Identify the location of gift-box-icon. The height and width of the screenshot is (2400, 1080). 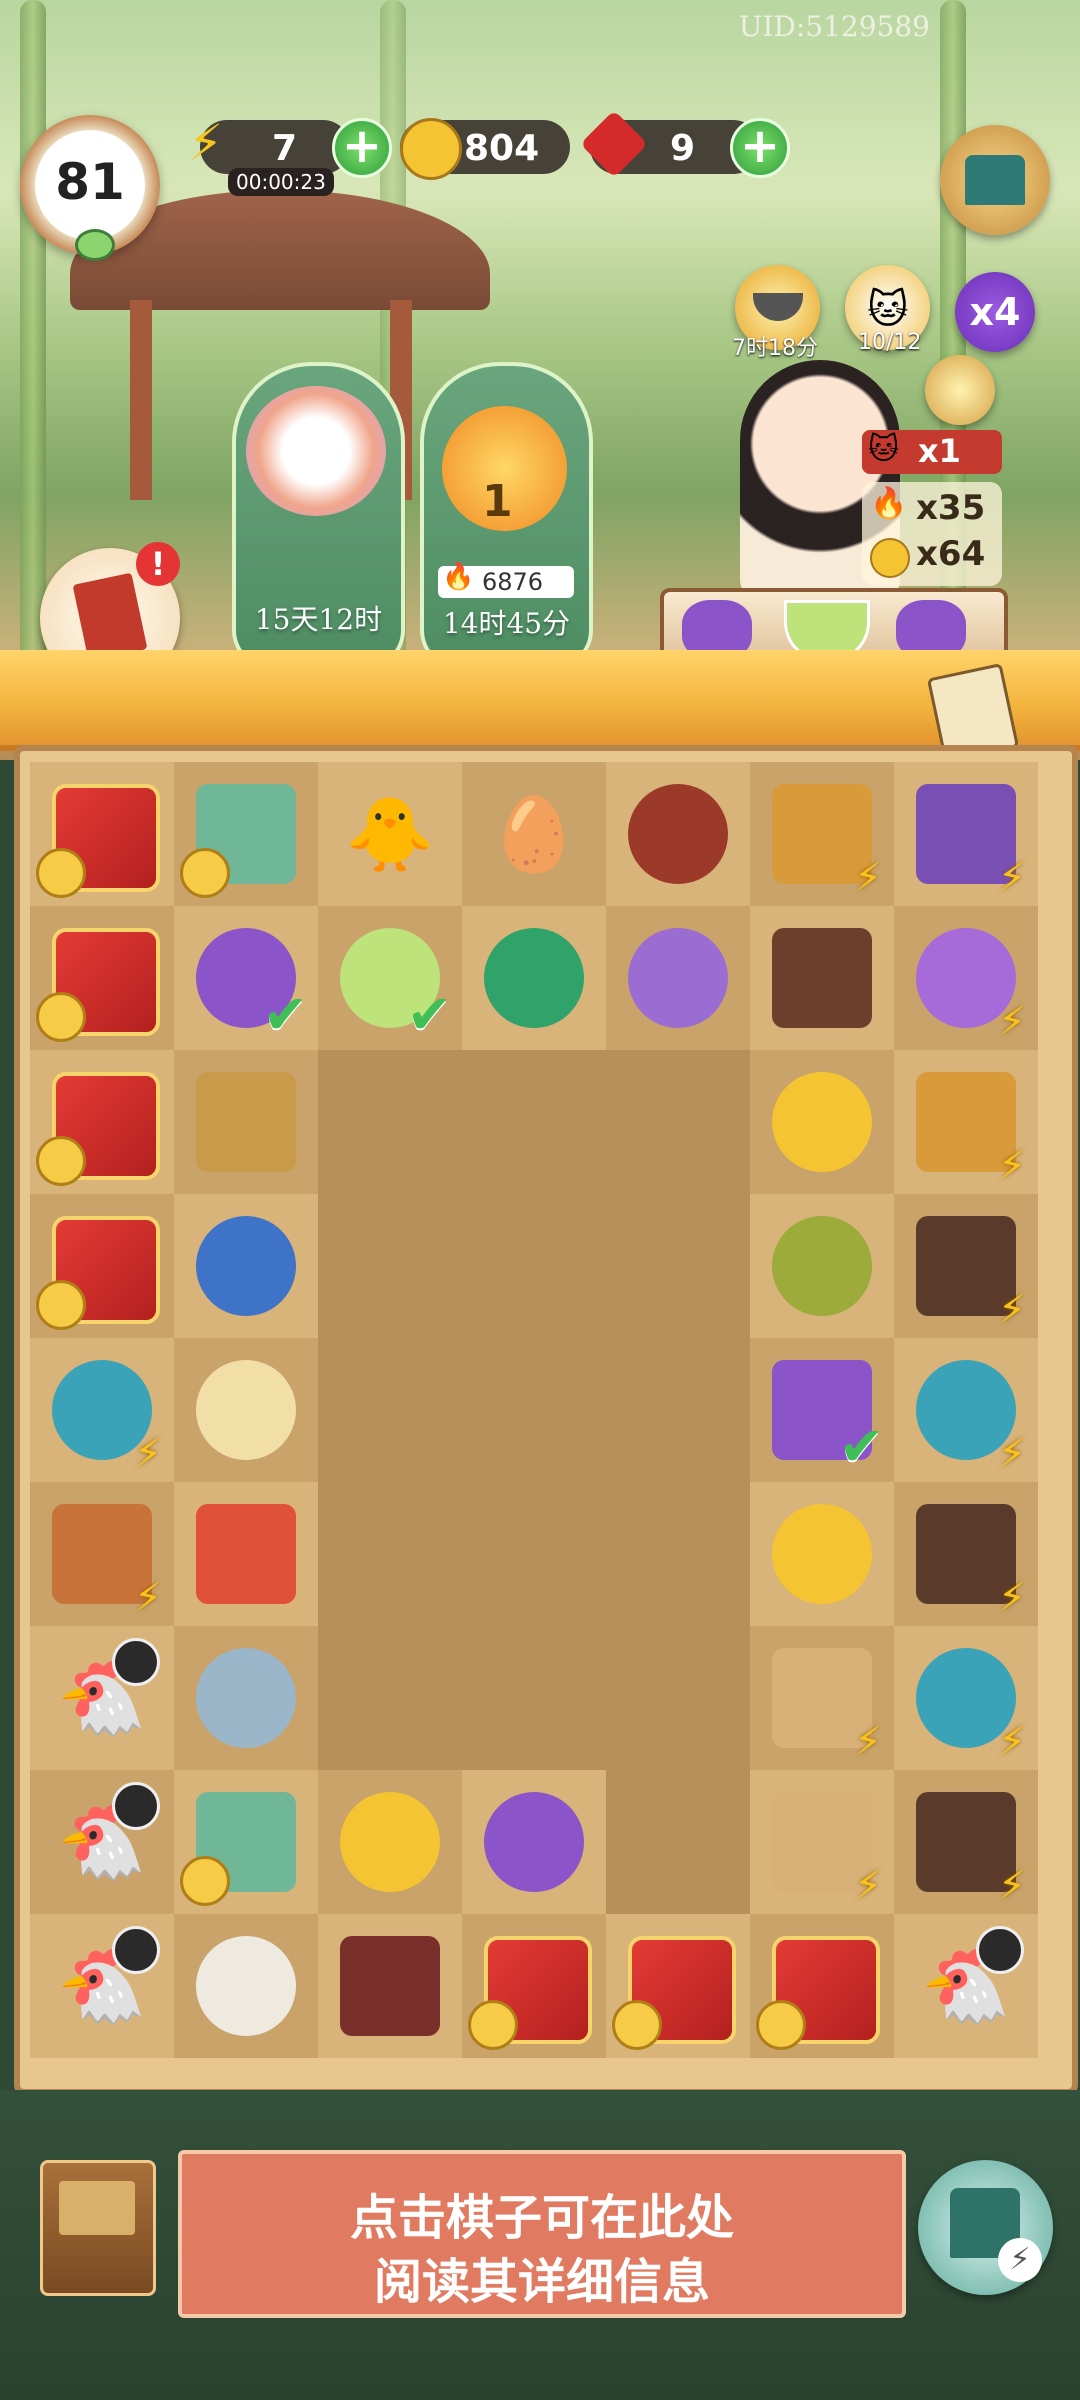
(390, 1986).